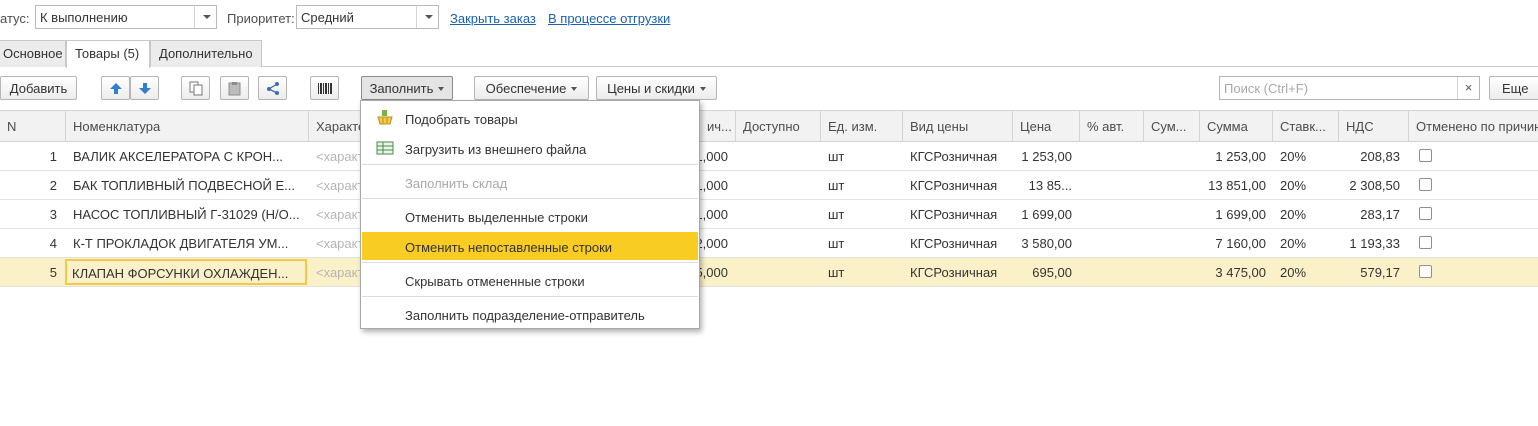 This screenshot has height=426, width=1538. I want to click on barcode-button, so click(324, 88).